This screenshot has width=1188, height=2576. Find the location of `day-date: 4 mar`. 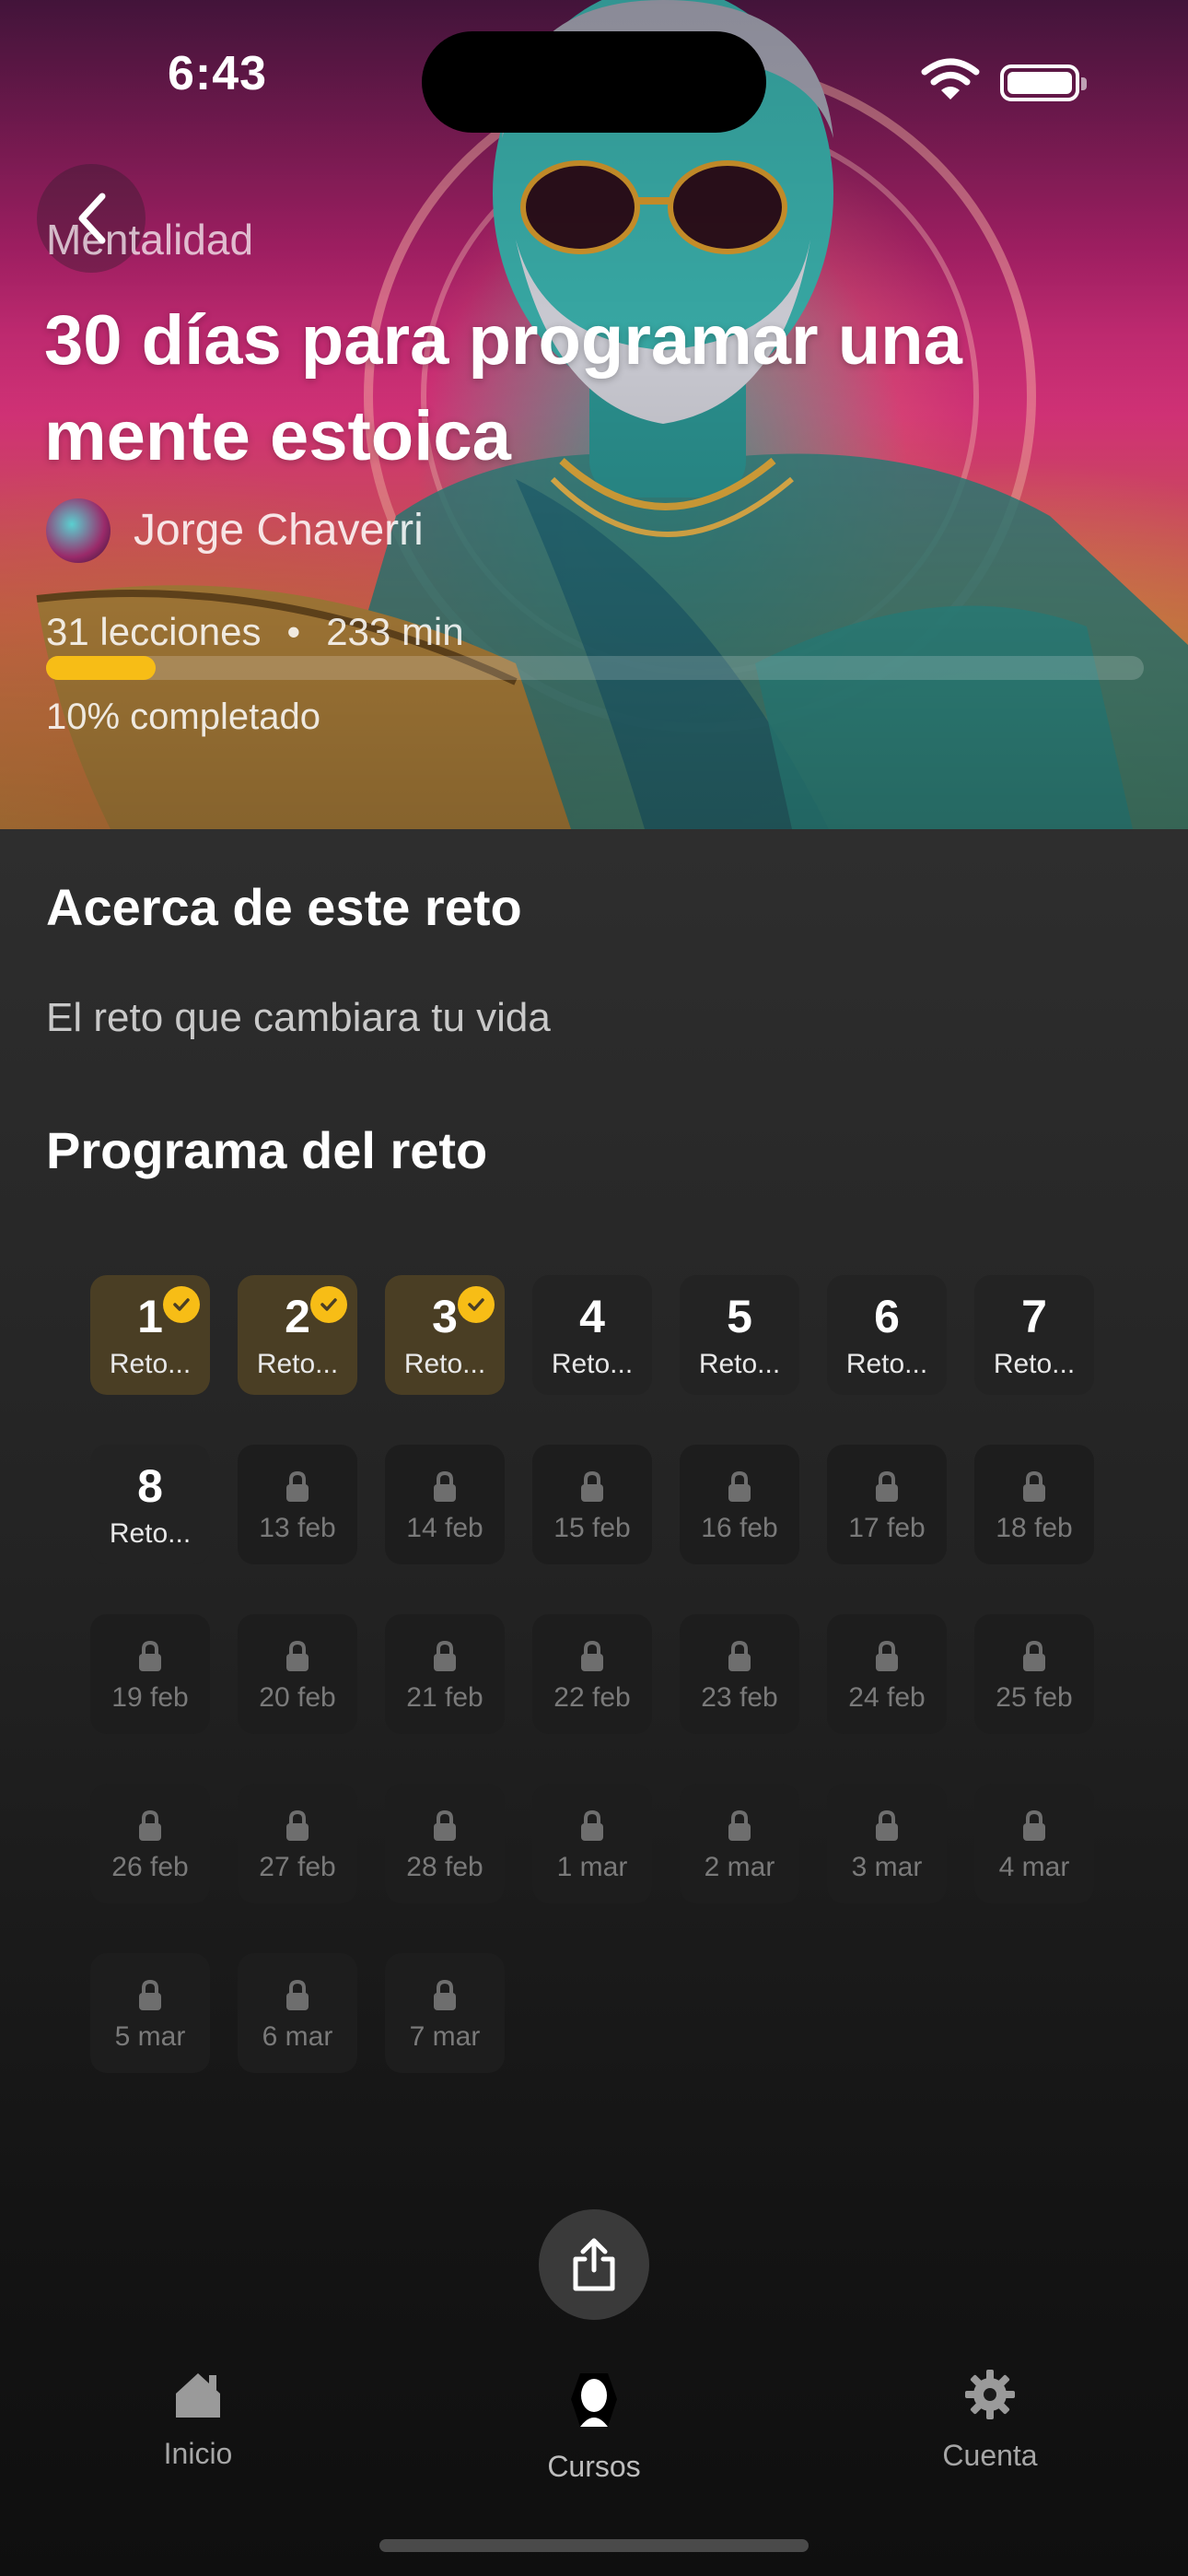

day-date: 4 mar is located at coordinates (1034, 1867).